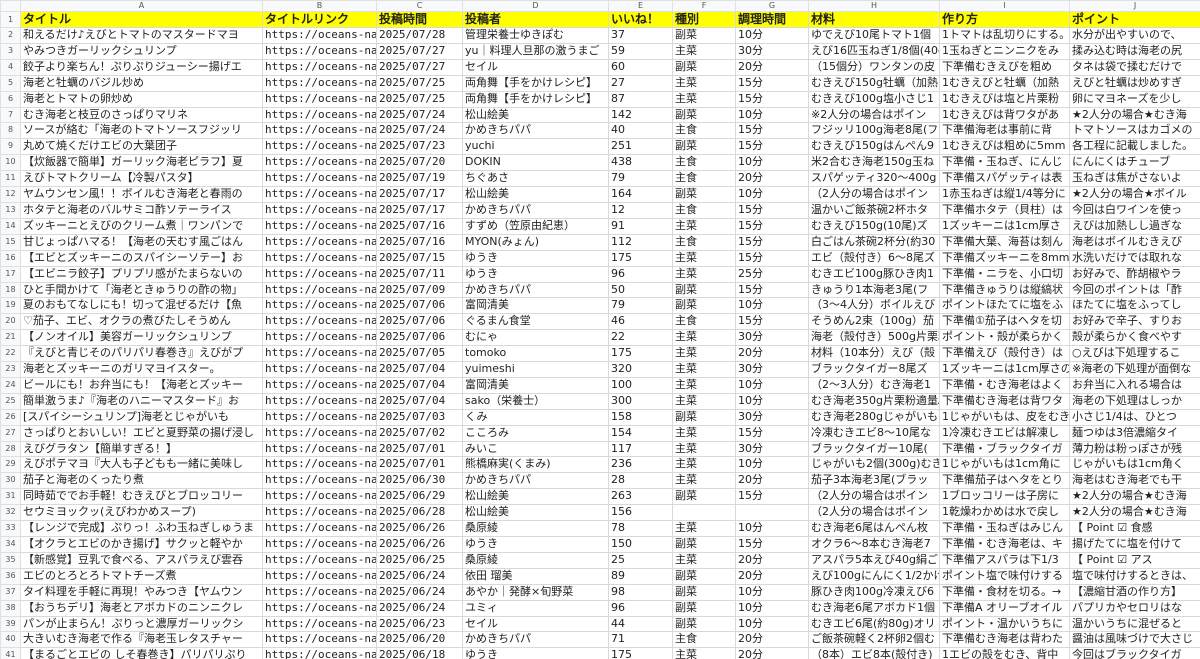 The height and width of the screenshot is (659, 1200). Describe the element at coordinates (535, 465) in the screenshot. I see `cell-d: 熊橋麻実(くまみ)` at that location.